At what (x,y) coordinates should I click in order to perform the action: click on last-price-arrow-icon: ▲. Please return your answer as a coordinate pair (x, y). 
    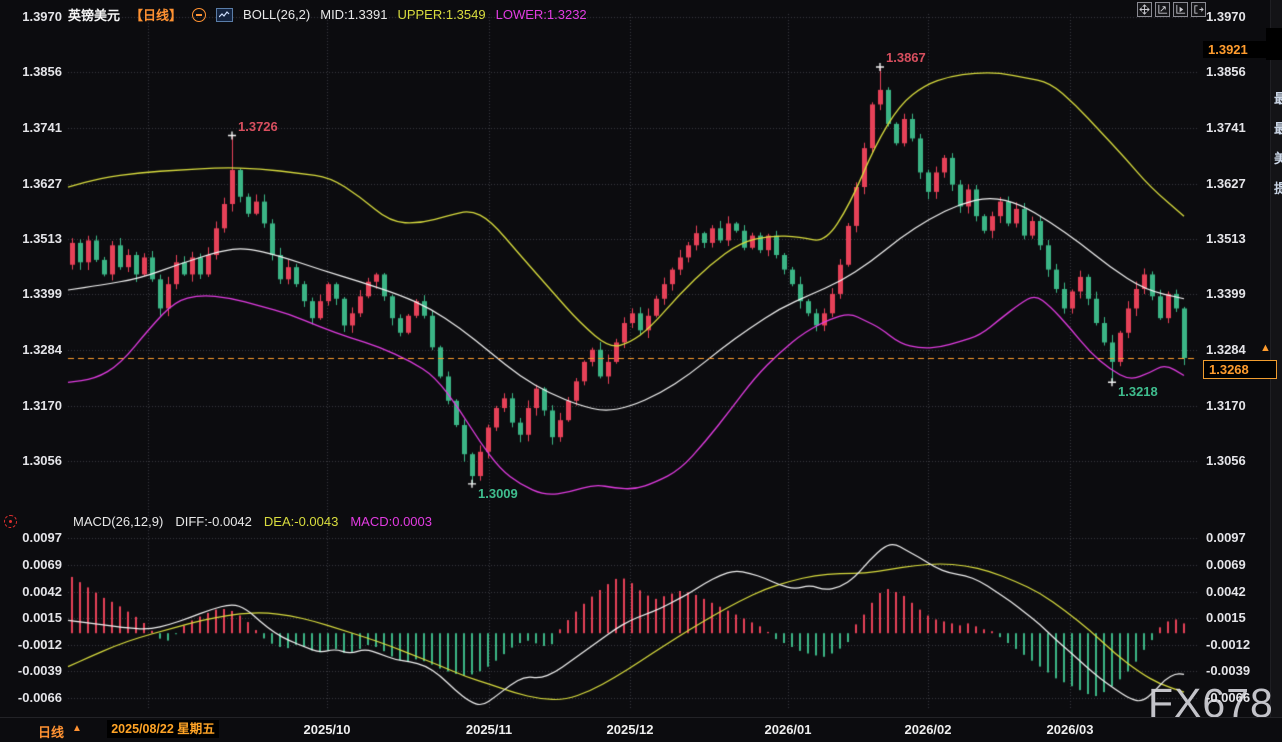
    Looking at the image, I should click on (1265, 348).